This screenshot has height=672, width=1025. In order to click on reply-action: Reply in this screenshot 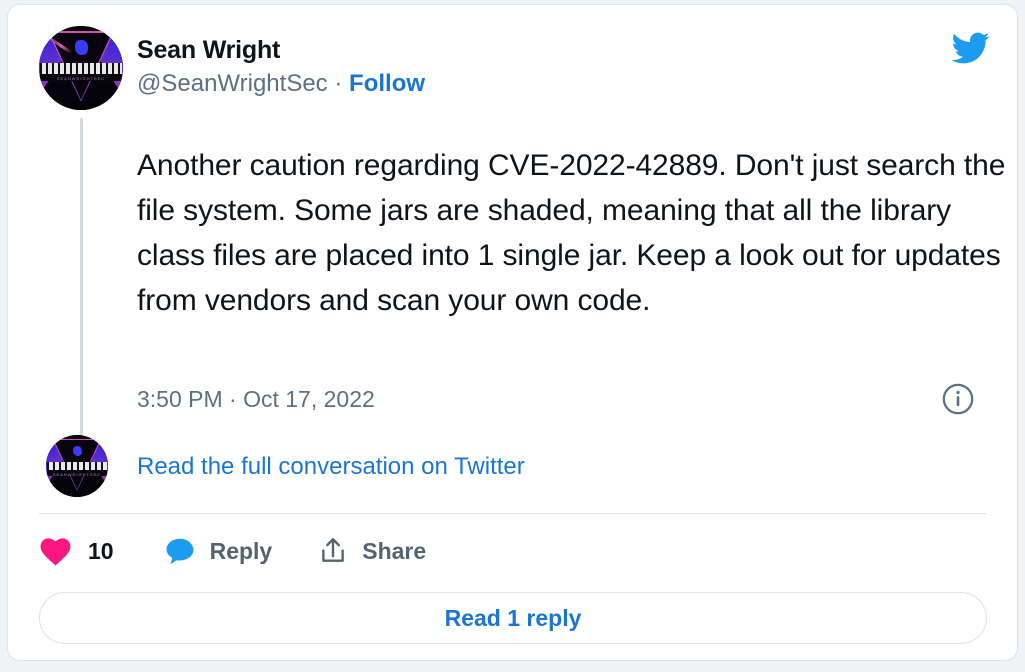, I will do `click(218, 551)`.